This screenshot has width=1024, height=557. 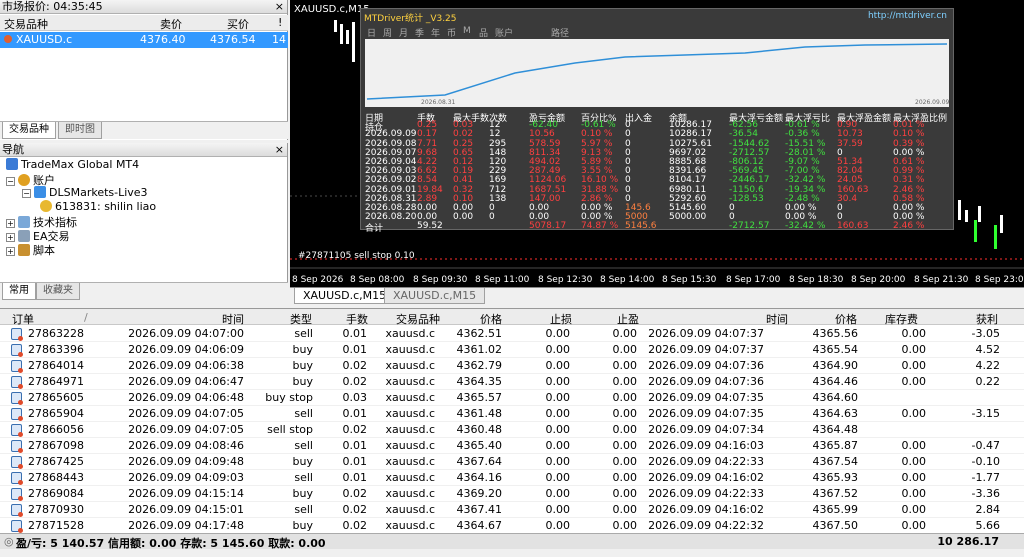 I want to click on close-price: 4367.54, so click(x=835, y=461).